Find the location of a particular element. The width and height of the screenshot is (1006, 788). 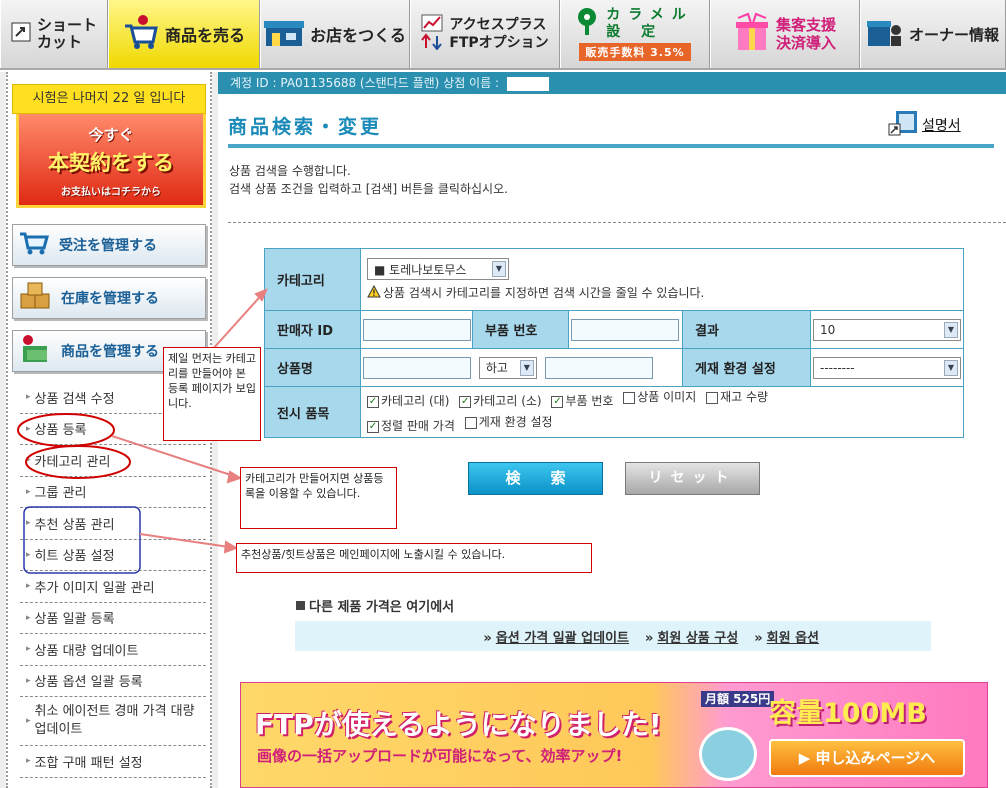

nav-caramel-line2: 設 定 is located at coordinates (635, 32).